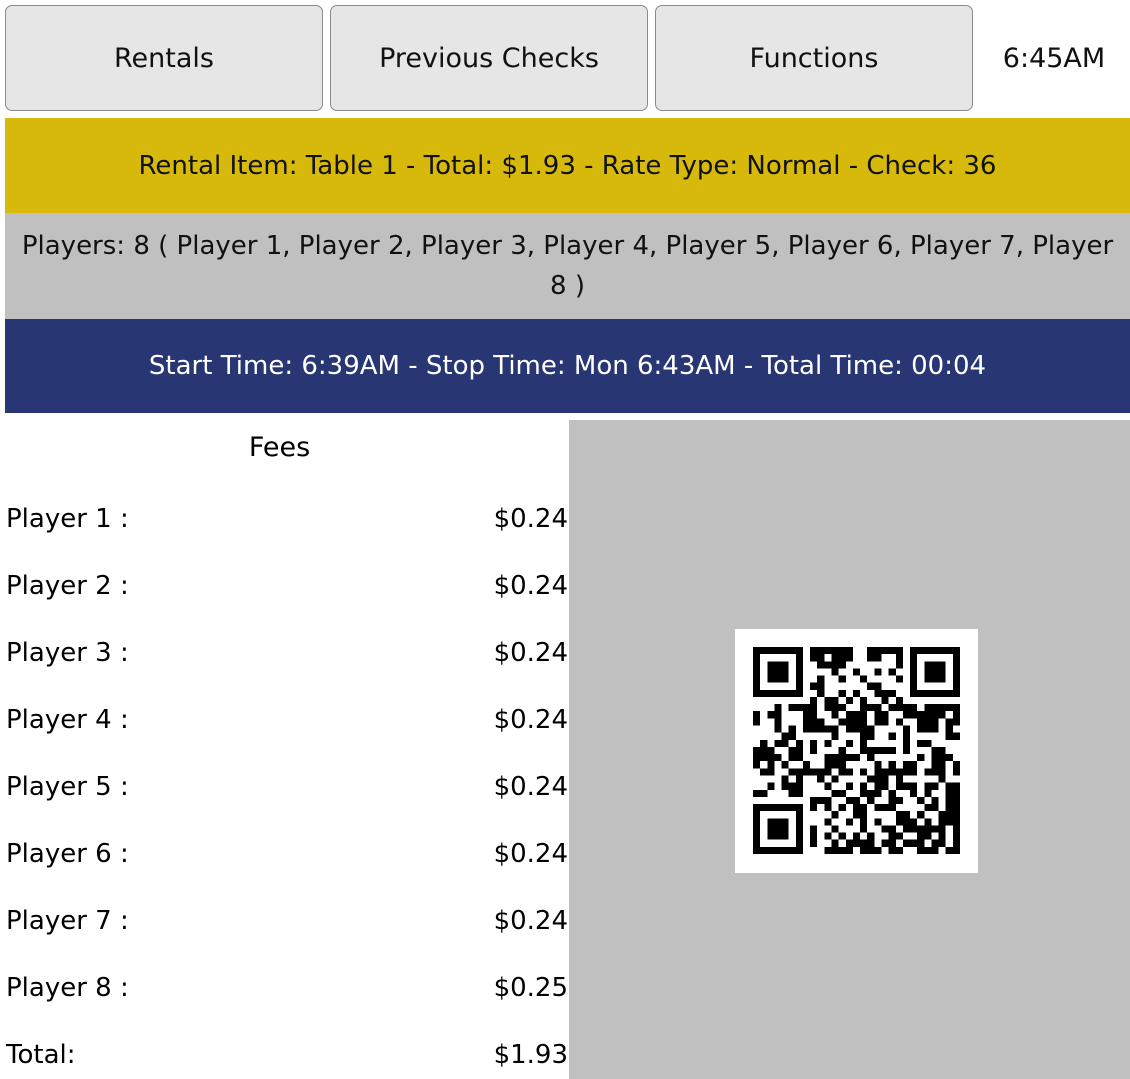  What do you see at coordinates (67, 720) in the screenshot?
I see `fee-label: Player 4 :` at bounding box center [67, 720].